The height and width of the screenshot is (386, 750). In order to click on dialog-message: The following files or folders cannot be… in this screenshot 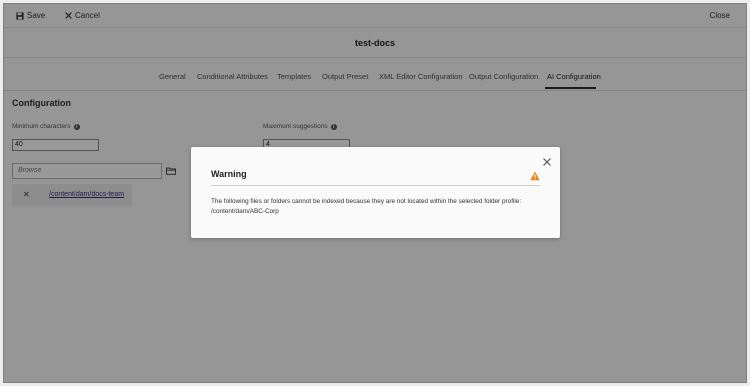, I will do `click(376, 207)`.